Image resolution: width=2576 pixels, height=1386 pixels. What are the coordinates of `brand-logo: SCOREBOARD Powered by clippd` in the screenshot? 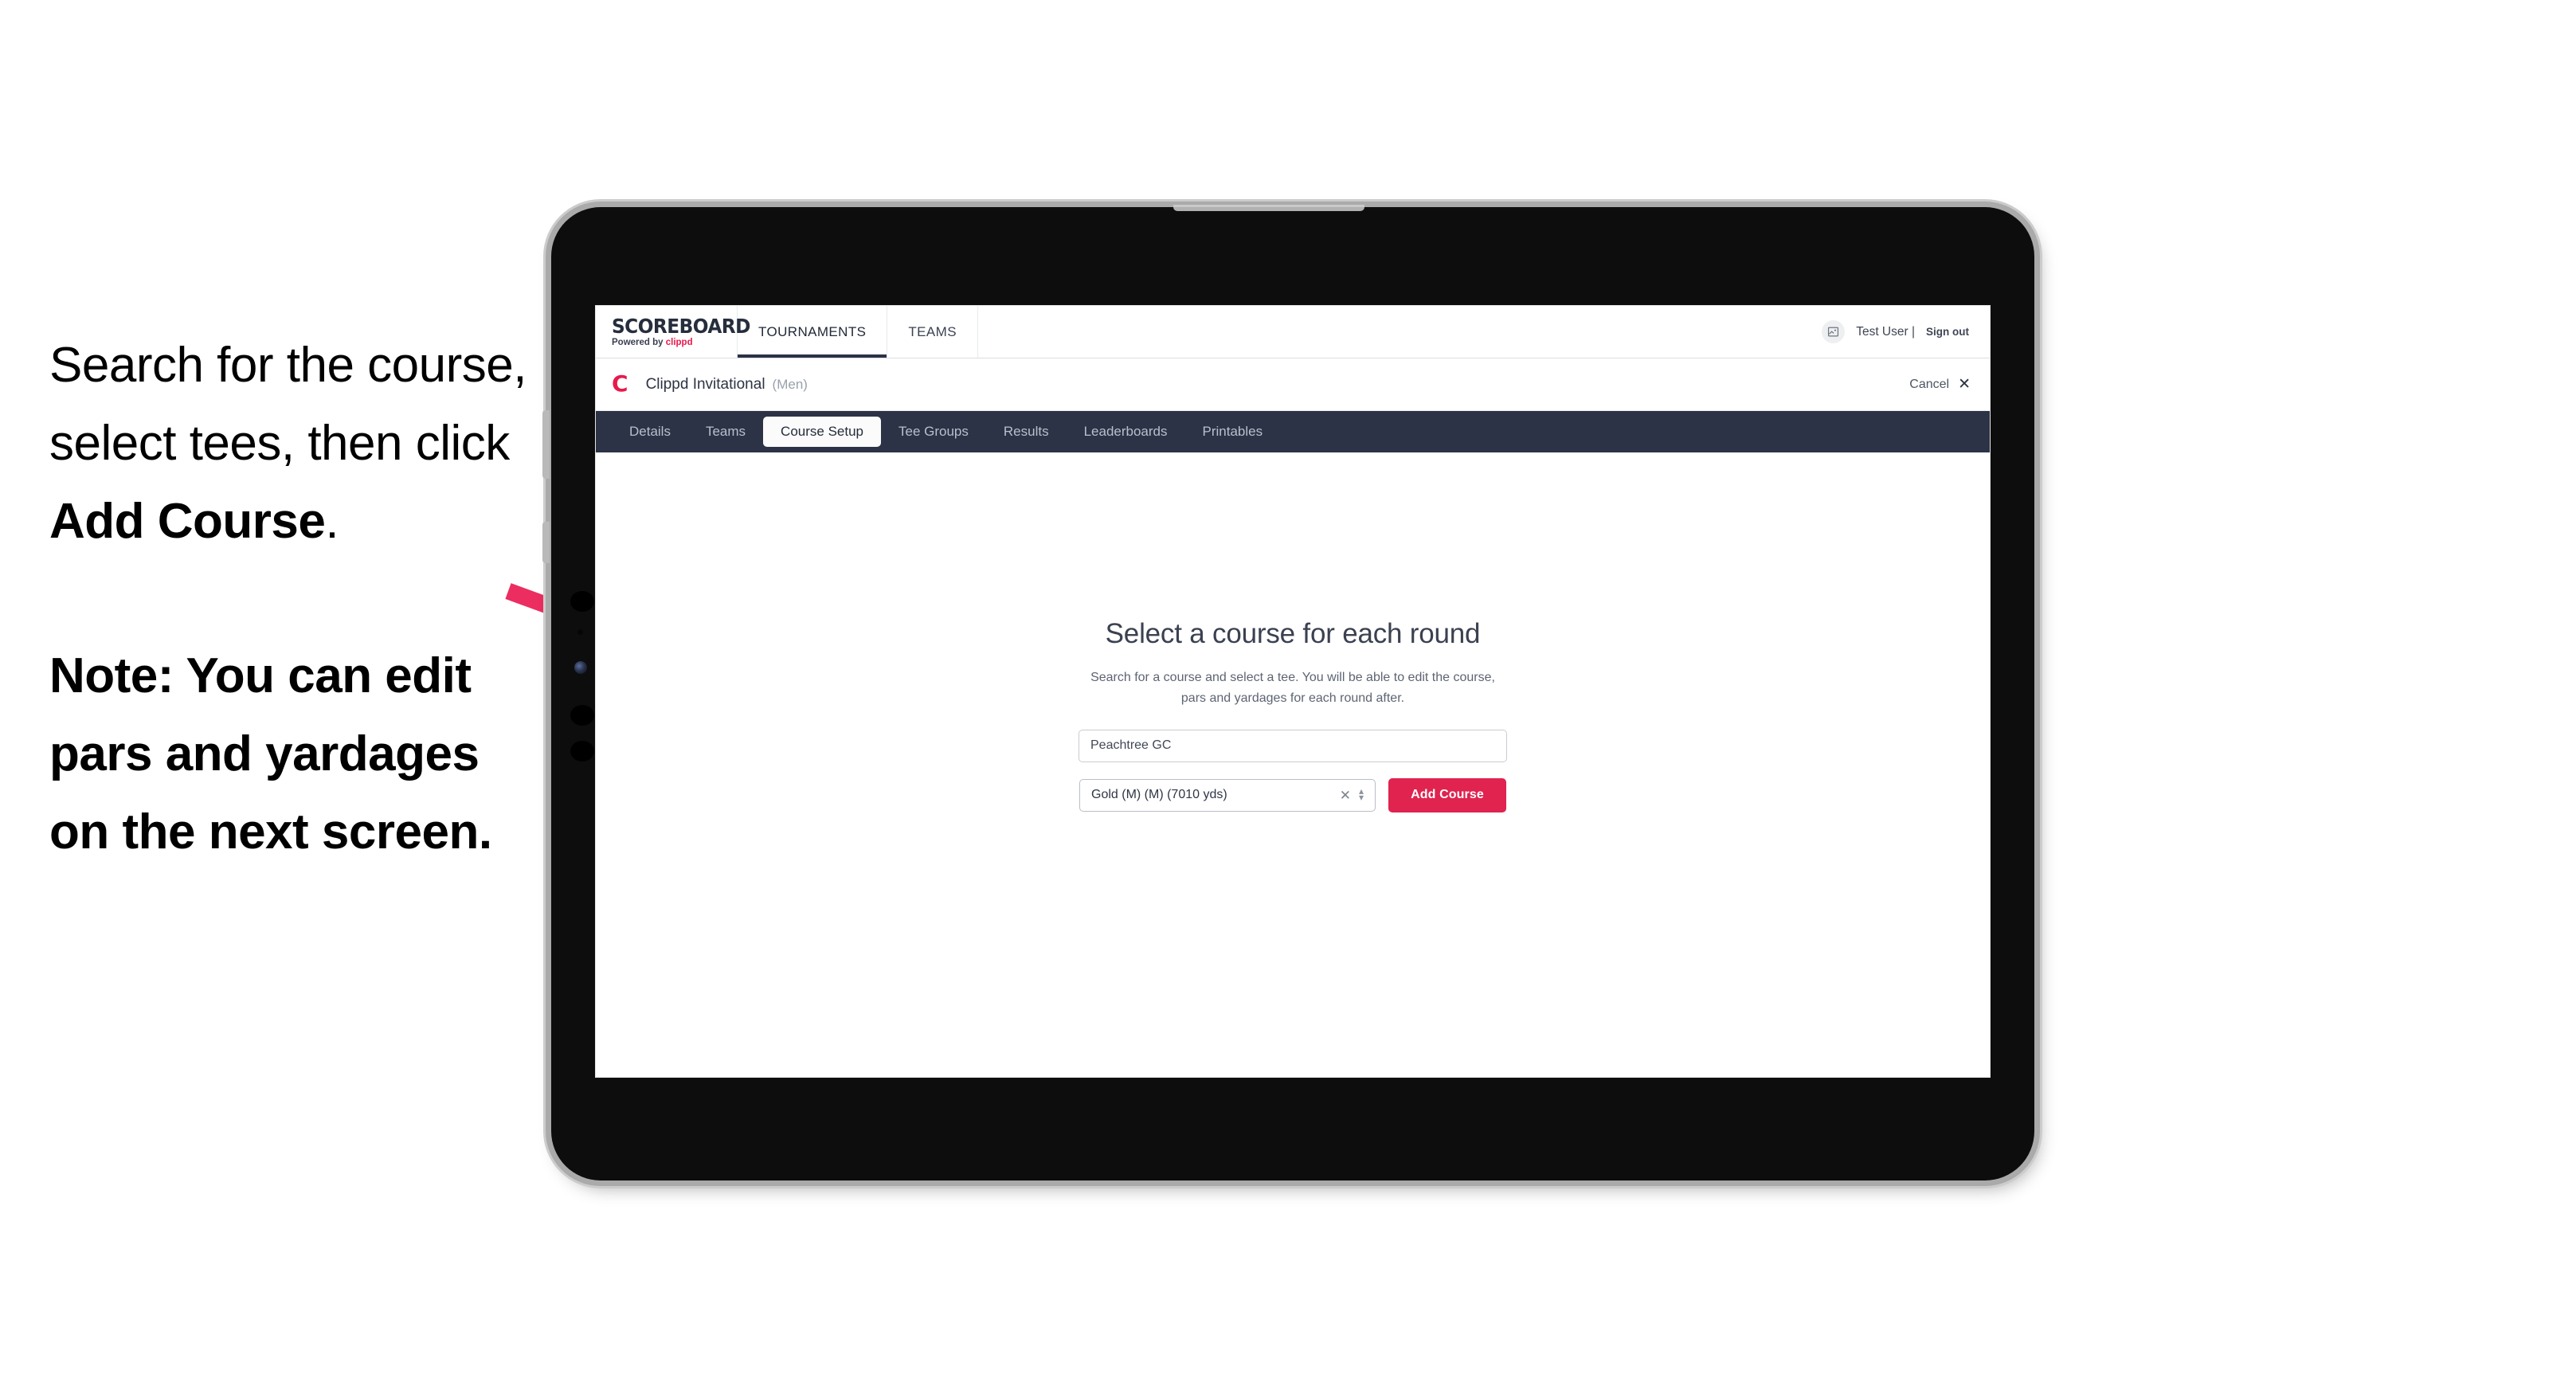 It's located at (673, 332).